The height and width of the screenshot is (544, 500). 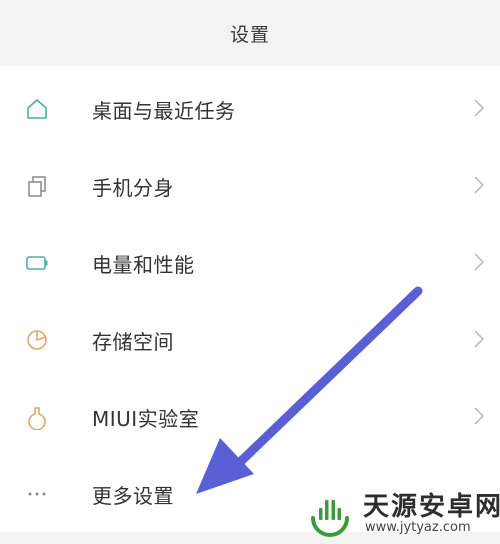 I want to click on watermark: 天源安卓网 www.jytyaz.com, so click(x=401, y=513).